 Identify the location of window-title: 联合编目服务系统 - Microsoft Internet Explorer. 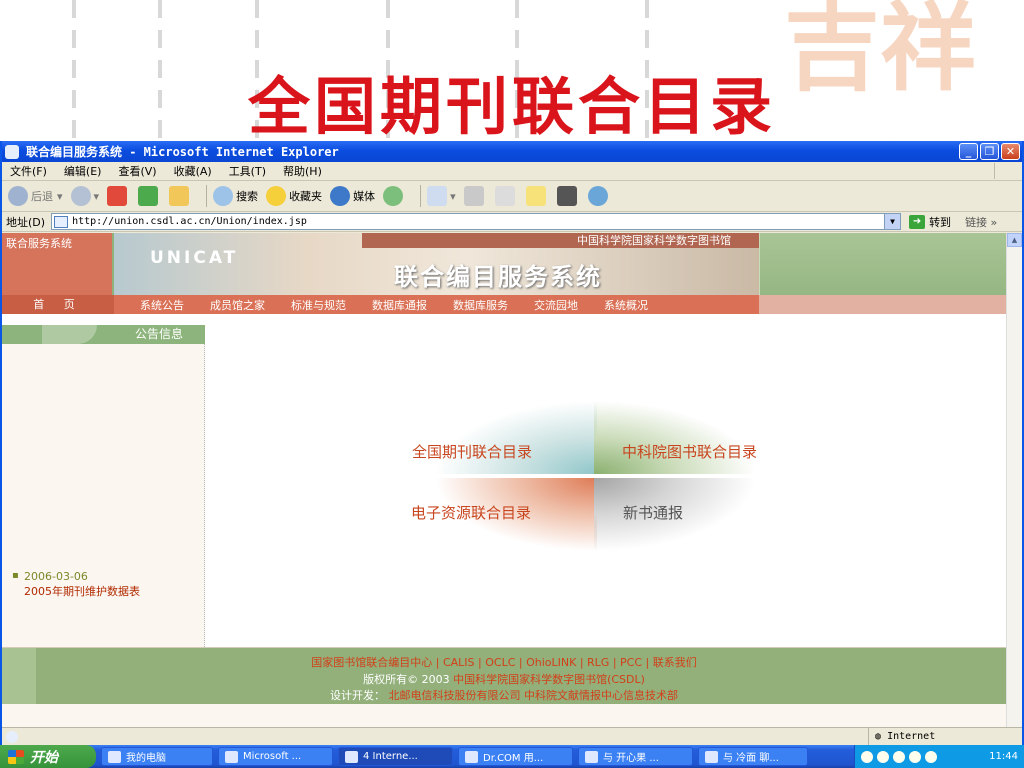
(182, 152).